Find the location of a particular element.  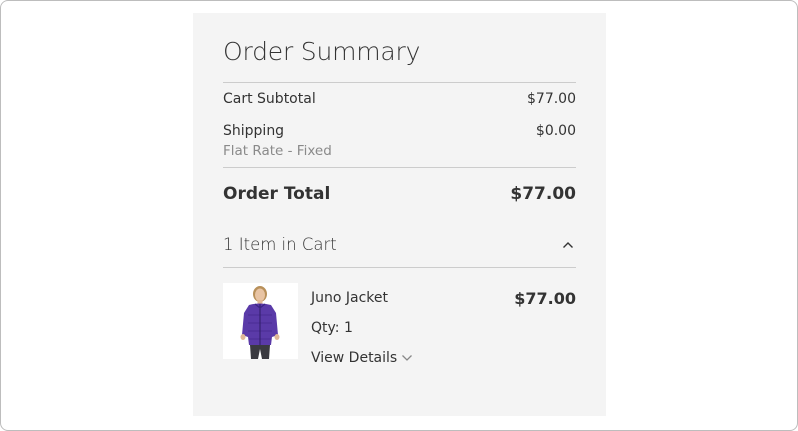

order-total-value: $77.00 is located at coordinates (543, 194).